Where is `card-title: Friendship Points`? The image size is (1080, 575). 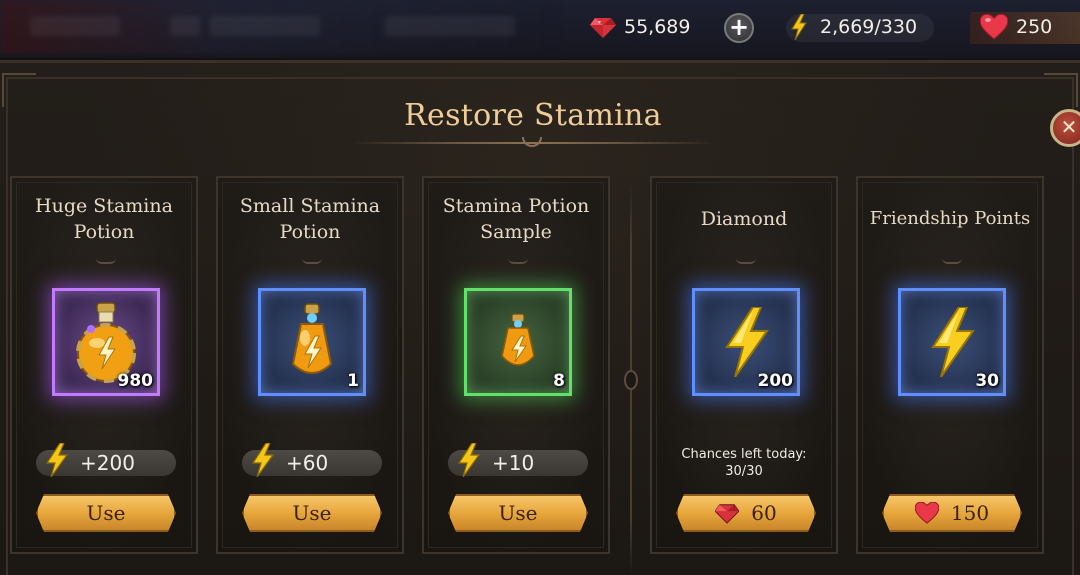 card-title: Friendship Points is located at coordinates (950, 218).